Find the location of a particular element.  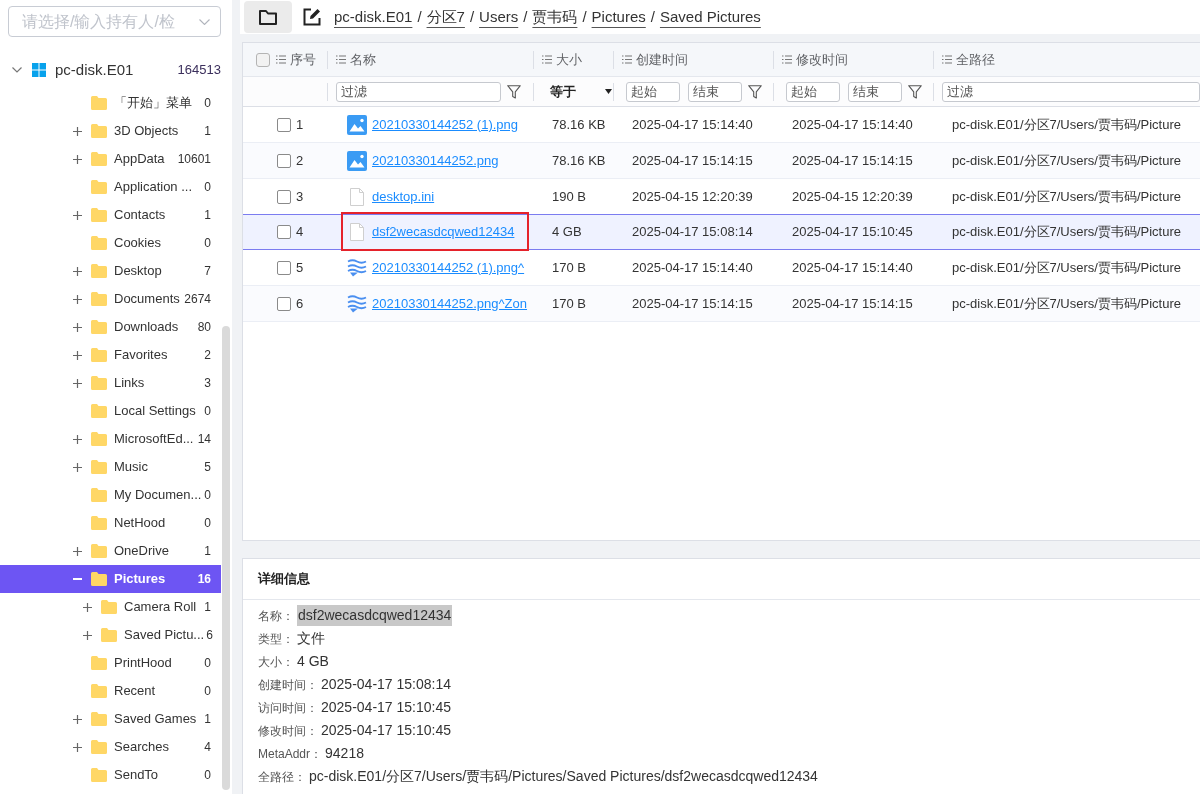

tree-item: AppData 10601 is located at coordinates (110, 159).